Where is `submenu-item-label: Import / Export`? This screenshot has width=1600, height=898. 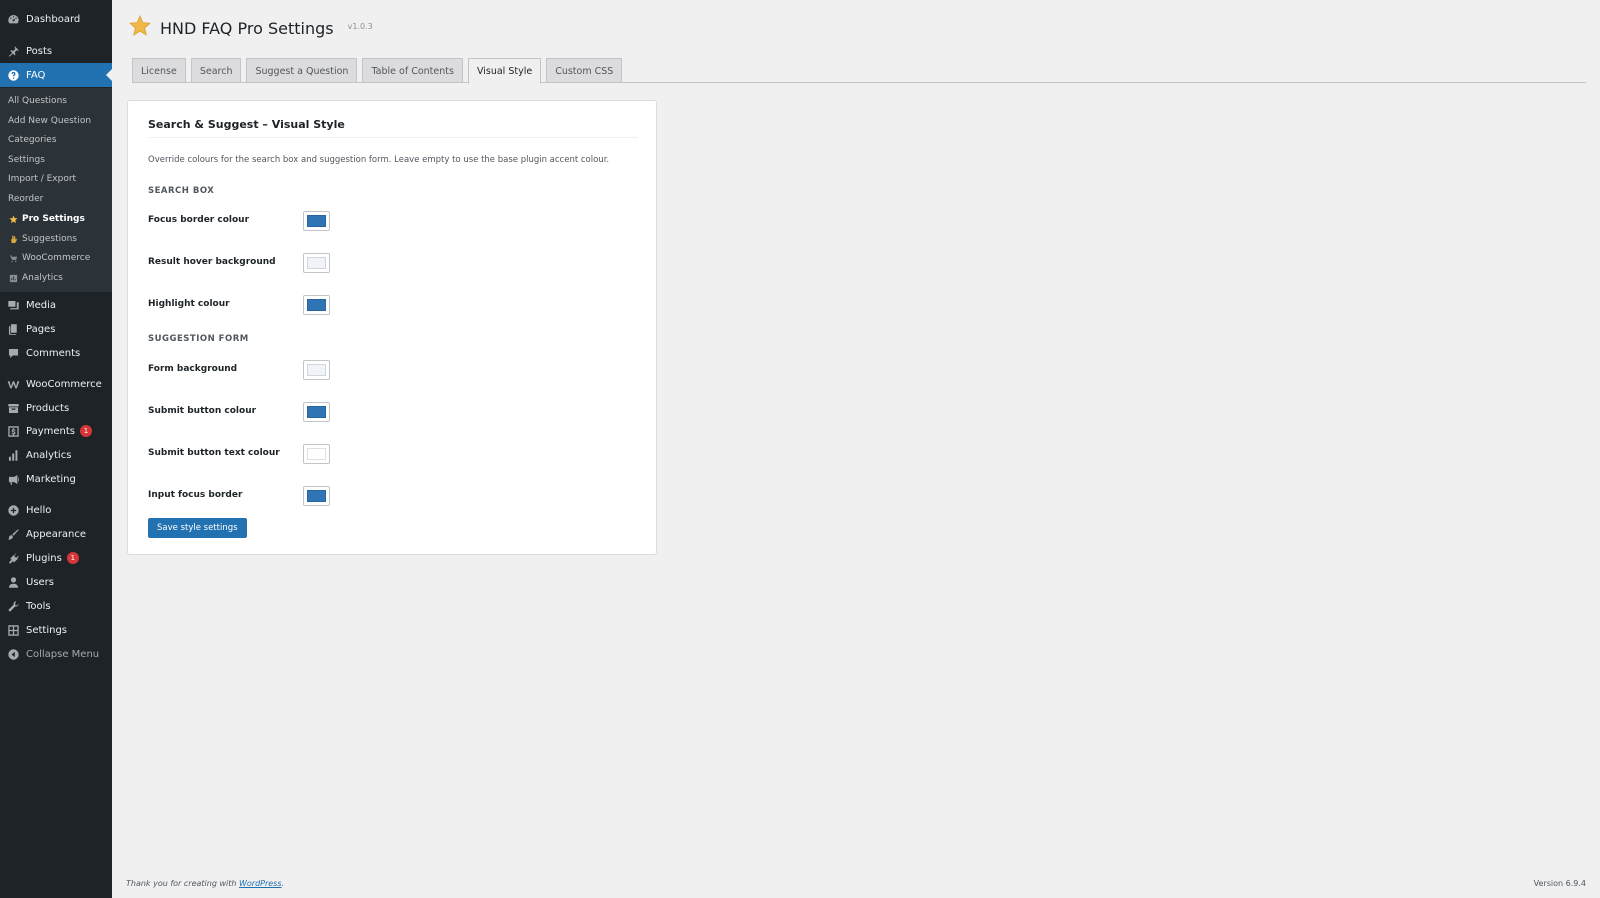 submenu-item-label: Import / Export is located at coordinates (42, 179).